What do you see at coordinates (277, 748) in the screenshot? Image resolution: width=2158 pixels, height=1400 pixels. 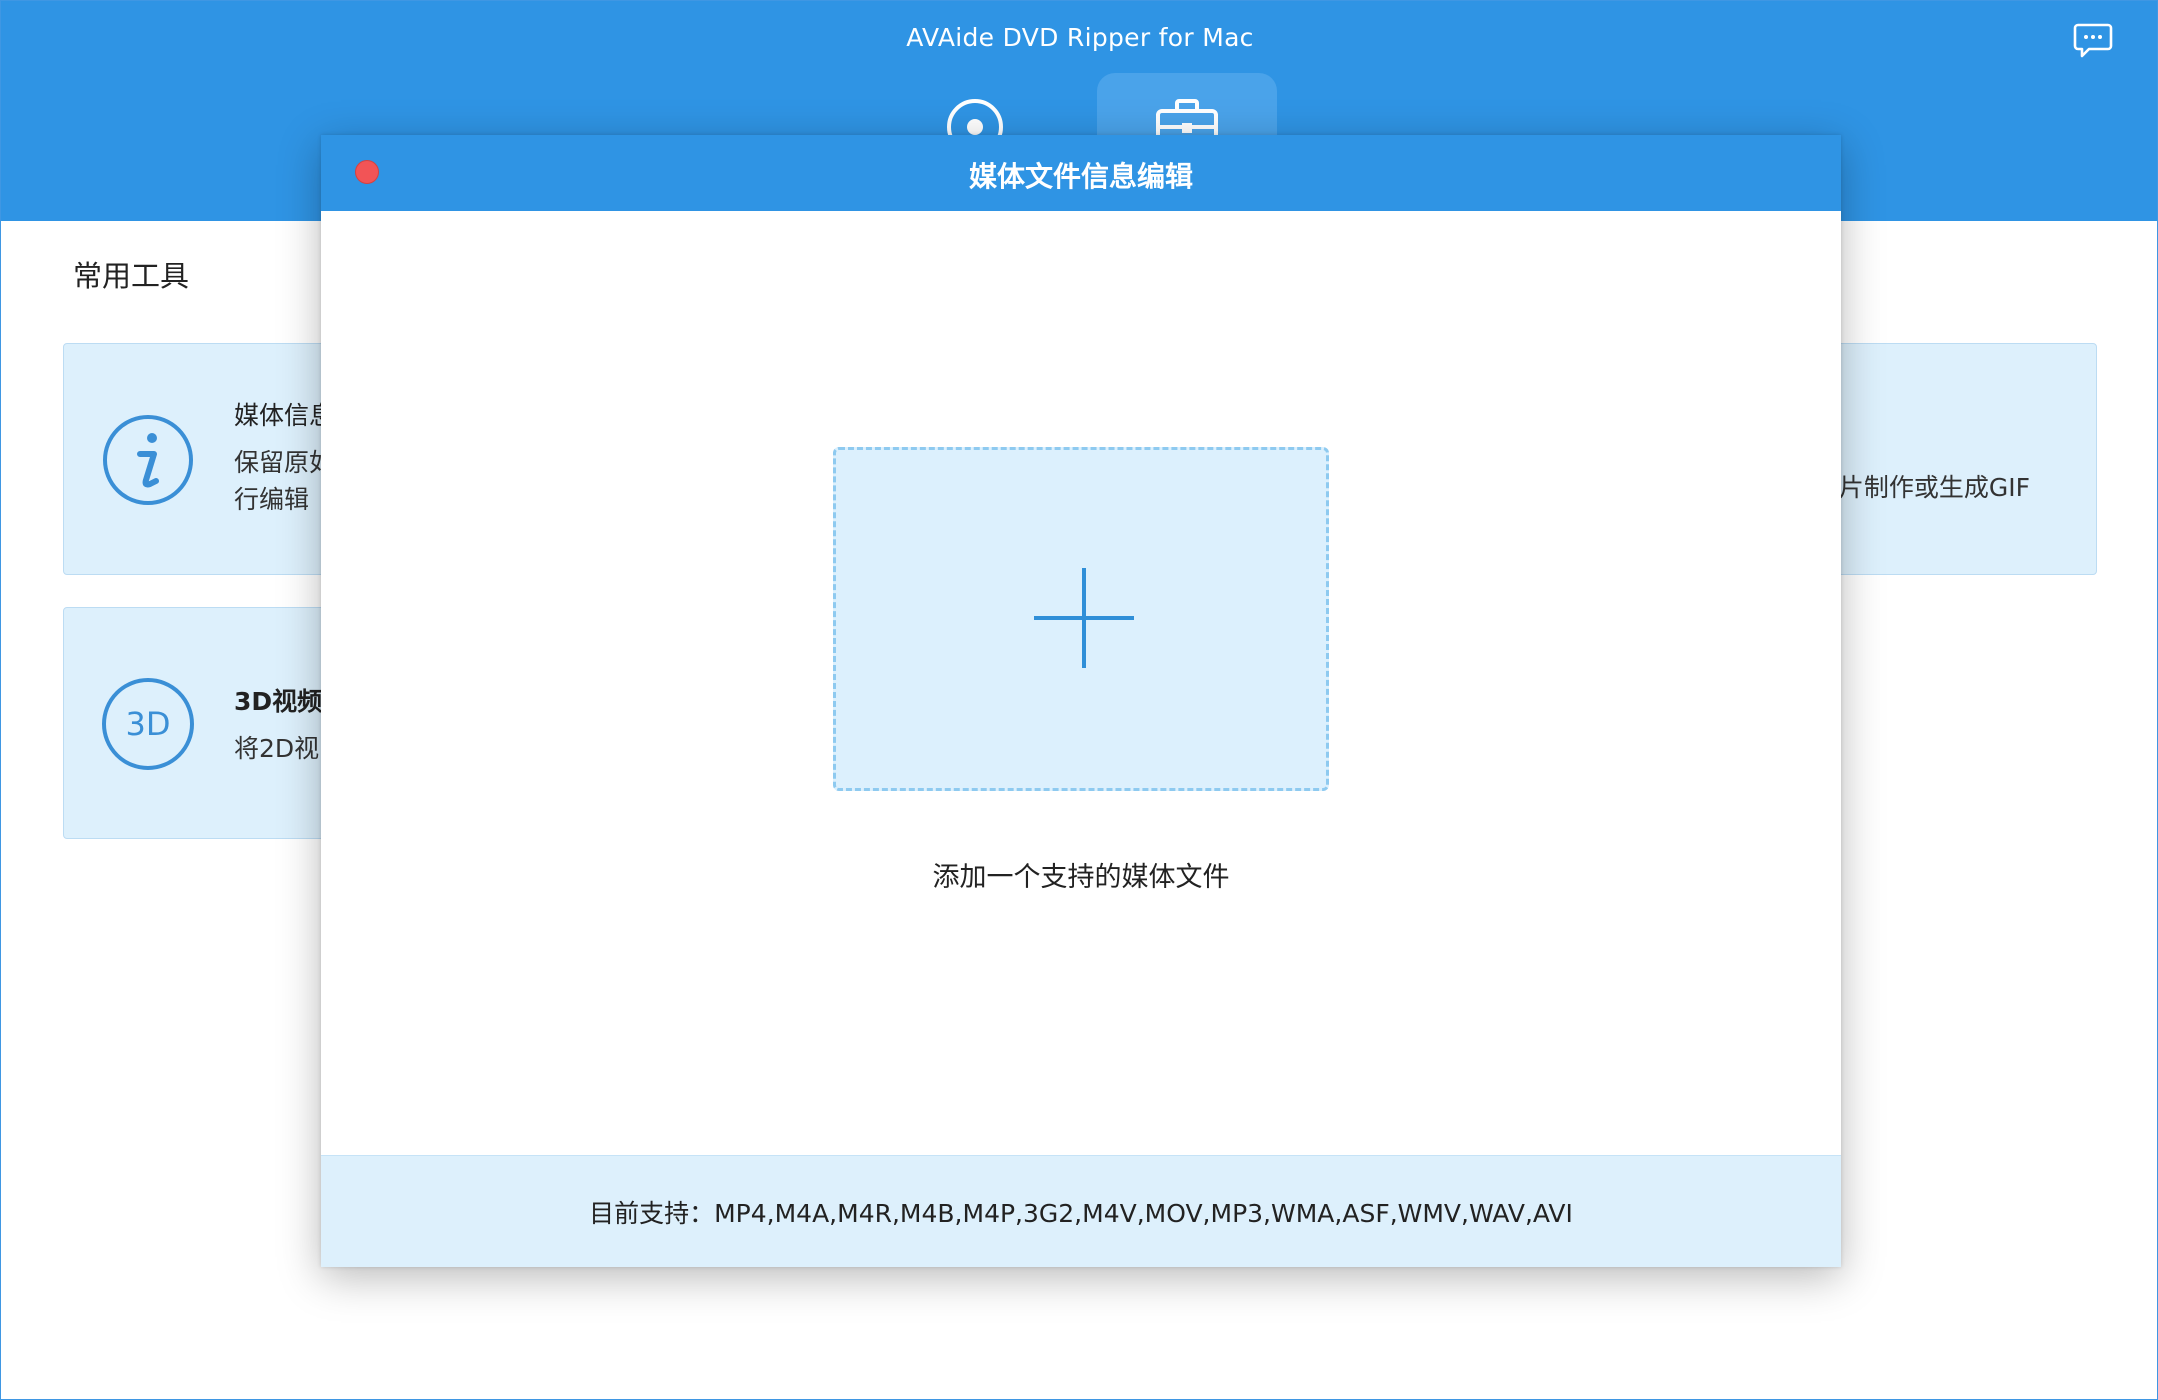 I see `card-desc-3d: 将2D视` at bounding box center [277, 748].